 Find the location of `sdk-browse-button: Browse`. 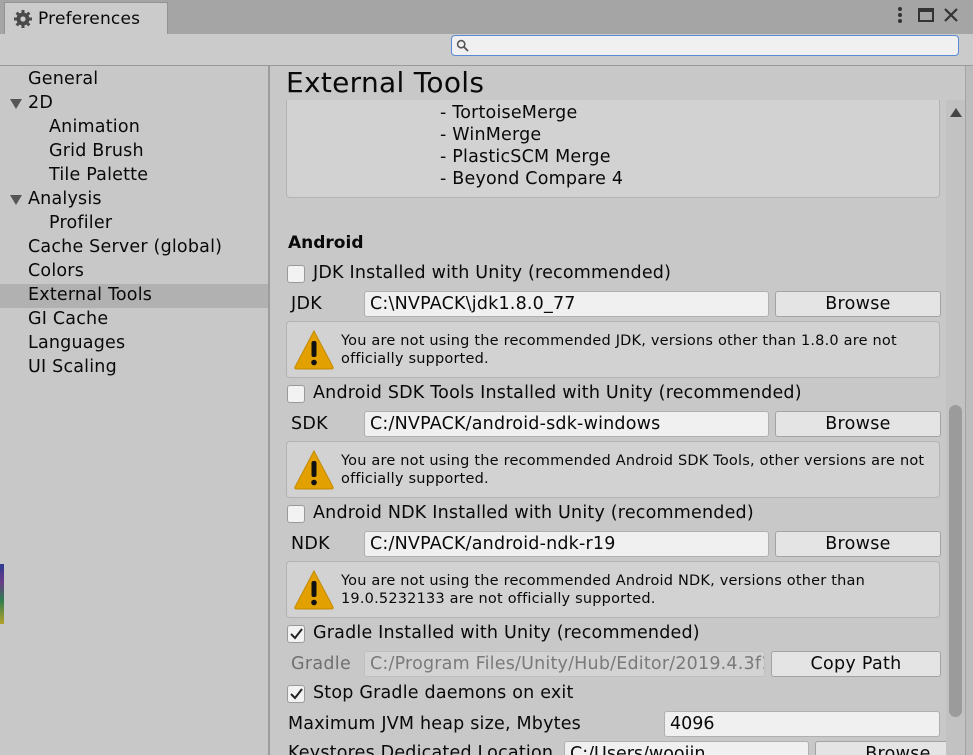

sdk-browse-button: Browse is located at coordinates (858, 424).